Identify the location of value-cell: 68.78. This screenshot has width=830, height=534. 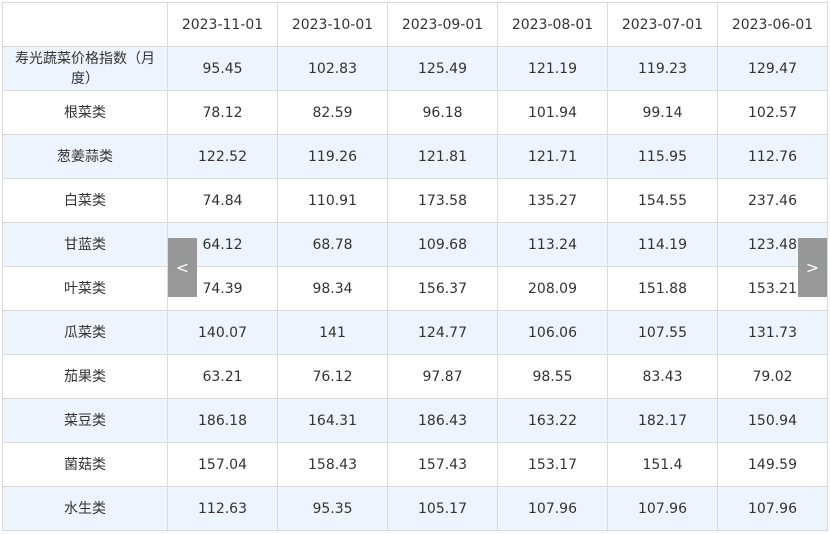
(332, 244).